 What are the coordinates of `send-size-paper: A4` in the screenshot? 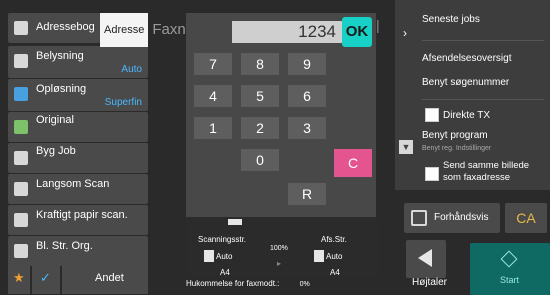 It's located at (335, 272).